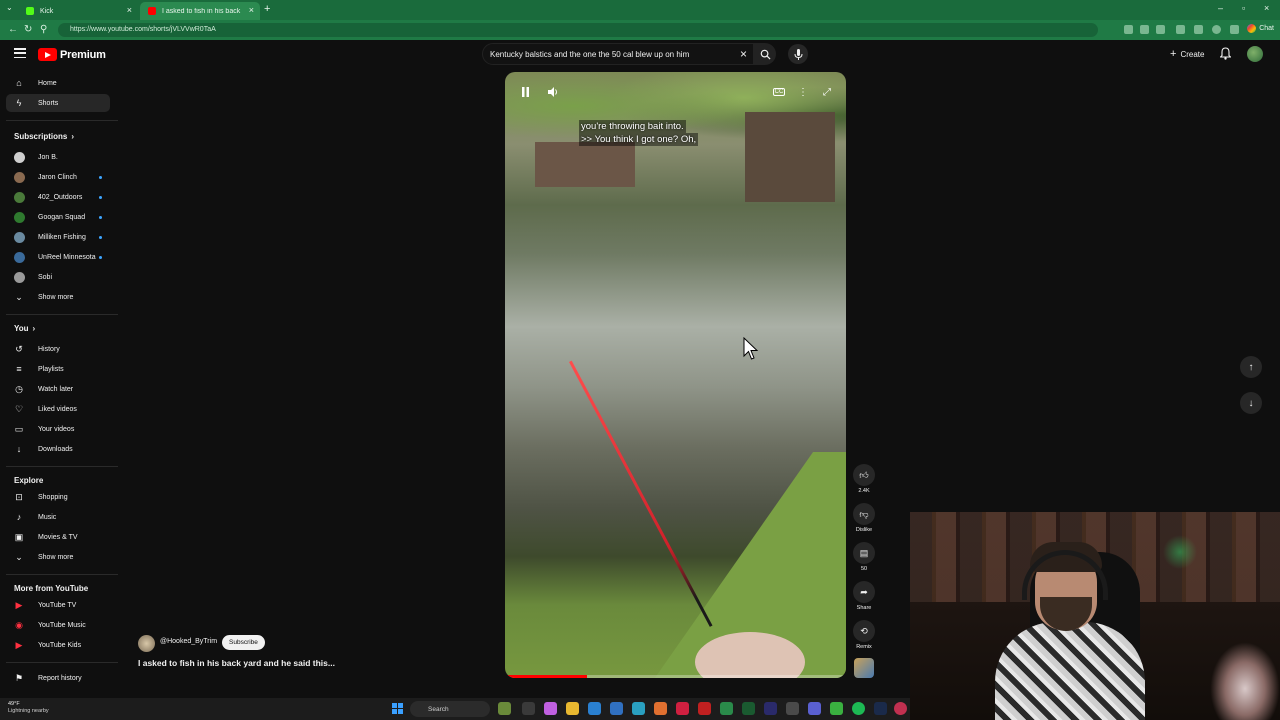 This screenshot has height=720, width=1280. I want to click on taskbar-search: Search, so click(450, 709).